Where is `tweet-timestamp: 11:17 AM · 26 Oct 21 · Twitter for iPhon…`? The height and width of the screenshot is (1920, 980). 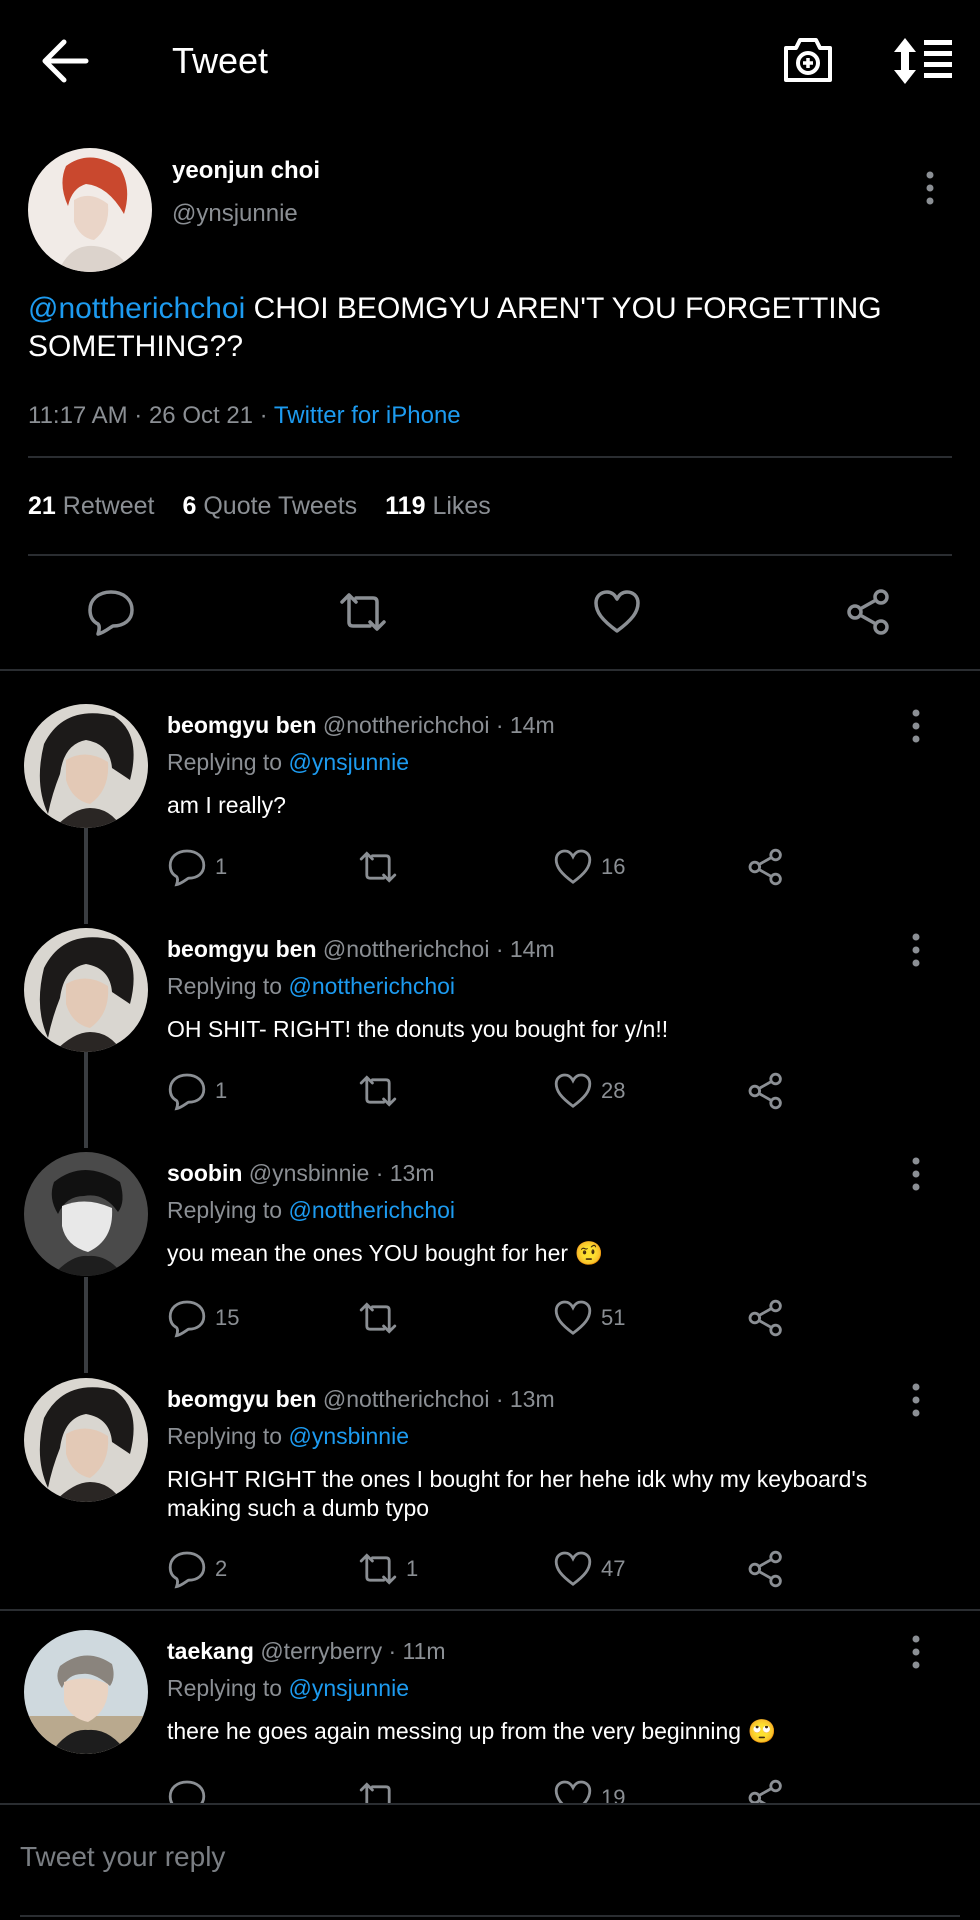
tweet-timestamp: 11:17 AM · 26 Oct 21 · Twitter for iPhon… is located at coordinates (244, 416).